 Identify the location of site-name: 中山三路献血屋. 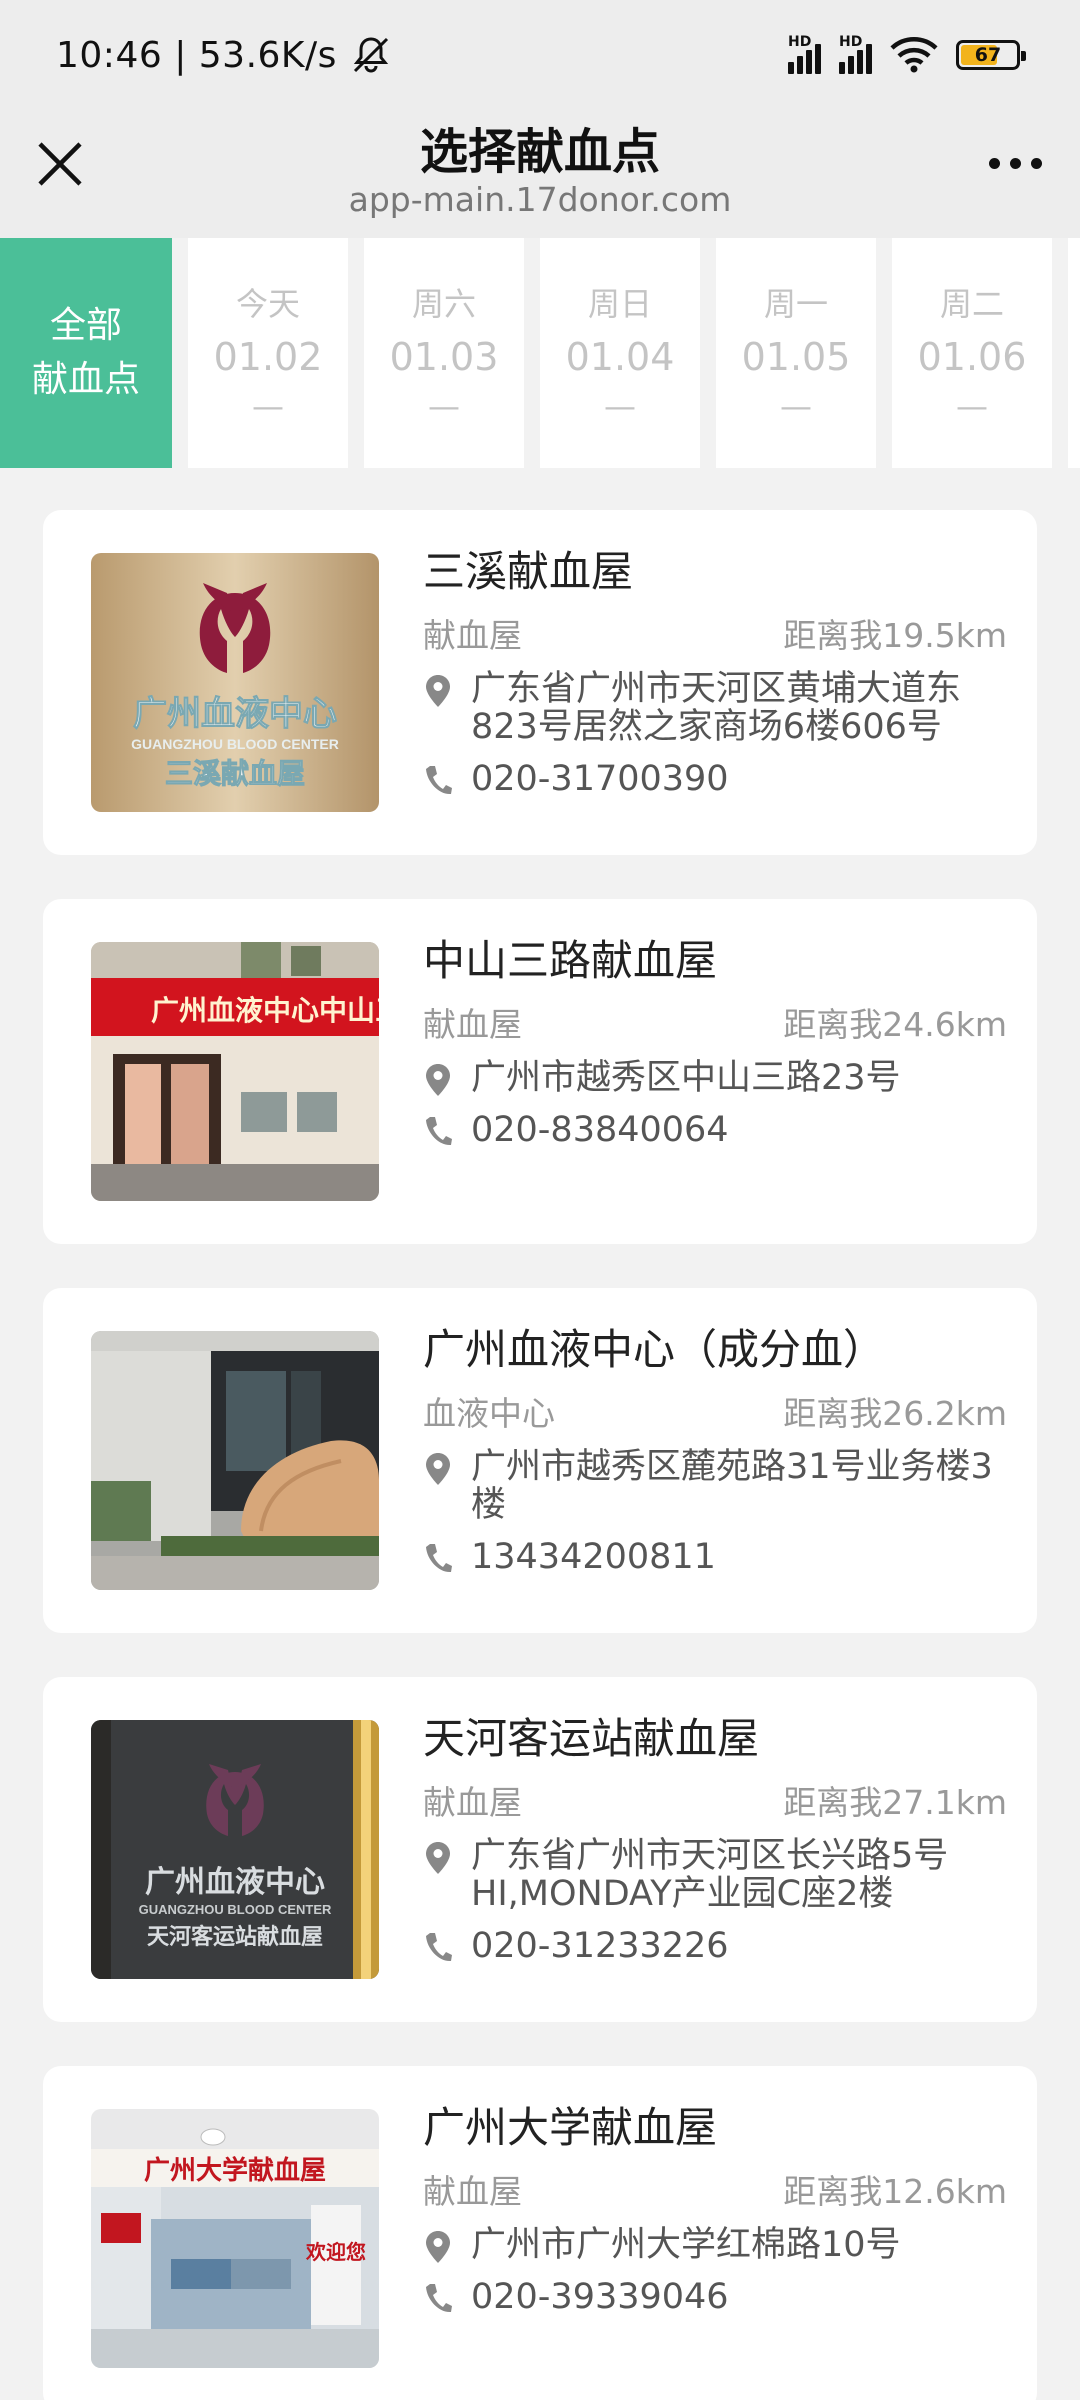
(570, 960).